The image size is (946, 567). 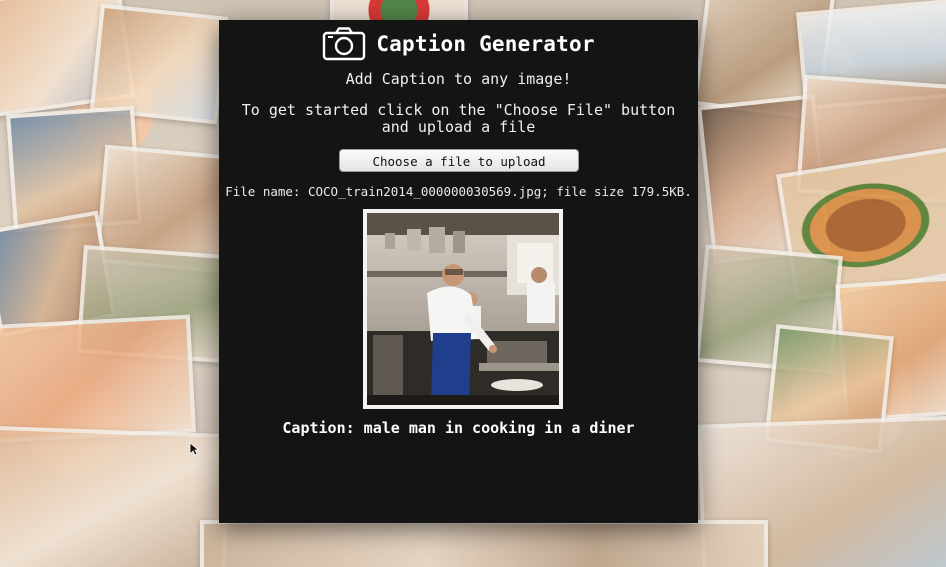 I want to click on generated-caption: Caption: male man in cooking in a diner, so click(x=458, y=428).